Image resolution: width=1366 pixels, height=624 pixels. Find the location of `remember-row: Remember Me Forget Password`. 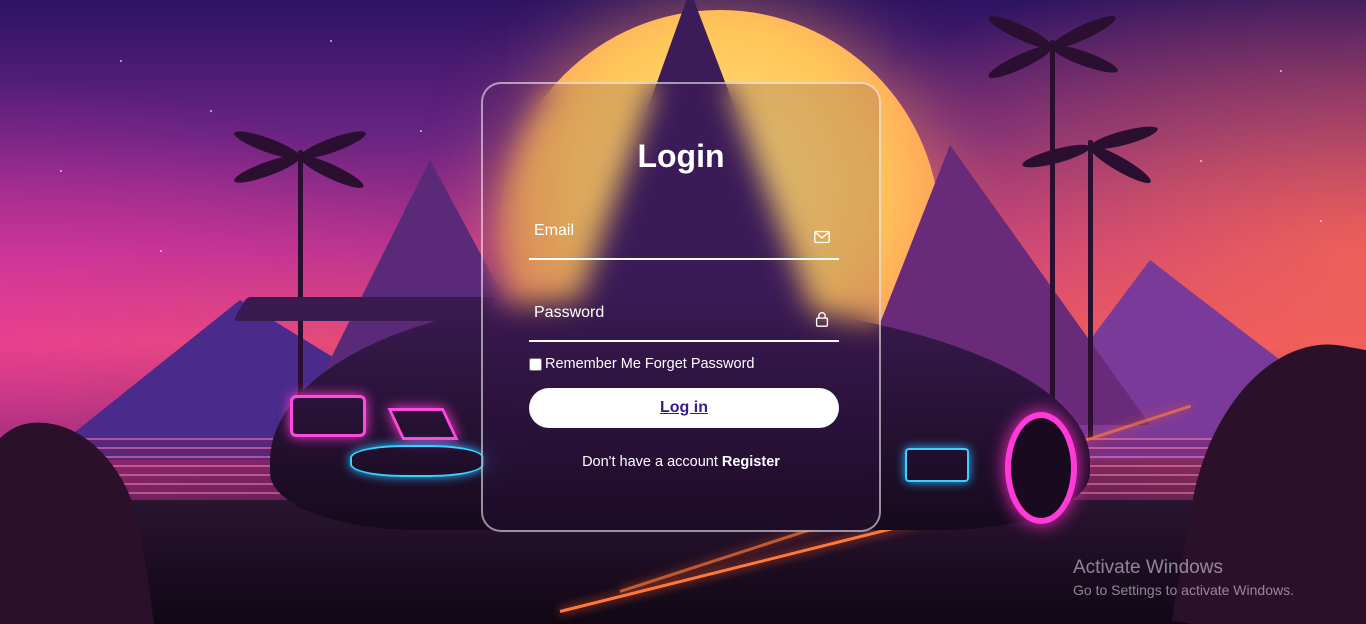

remember-row: Remember Me Forget Password is located at coordinates (642, 364).